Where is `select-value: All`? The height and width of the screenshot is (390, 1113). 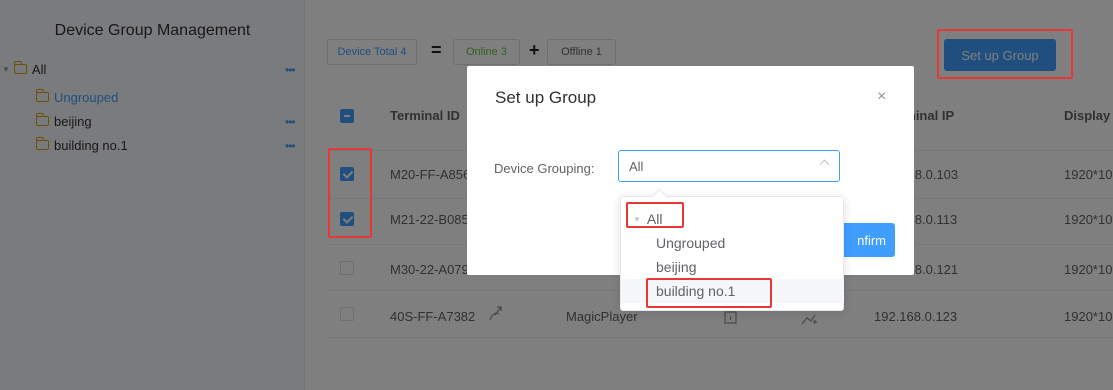 select-value: All is located at coordinates (636, 166).